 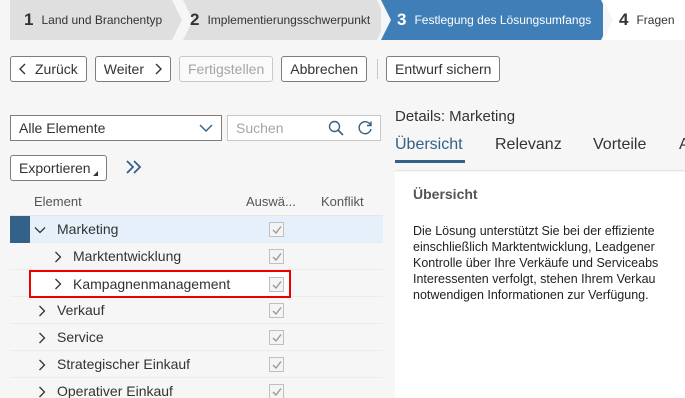 I want to click on cancel-button: Abbrechen, so click(x=324, y=69).